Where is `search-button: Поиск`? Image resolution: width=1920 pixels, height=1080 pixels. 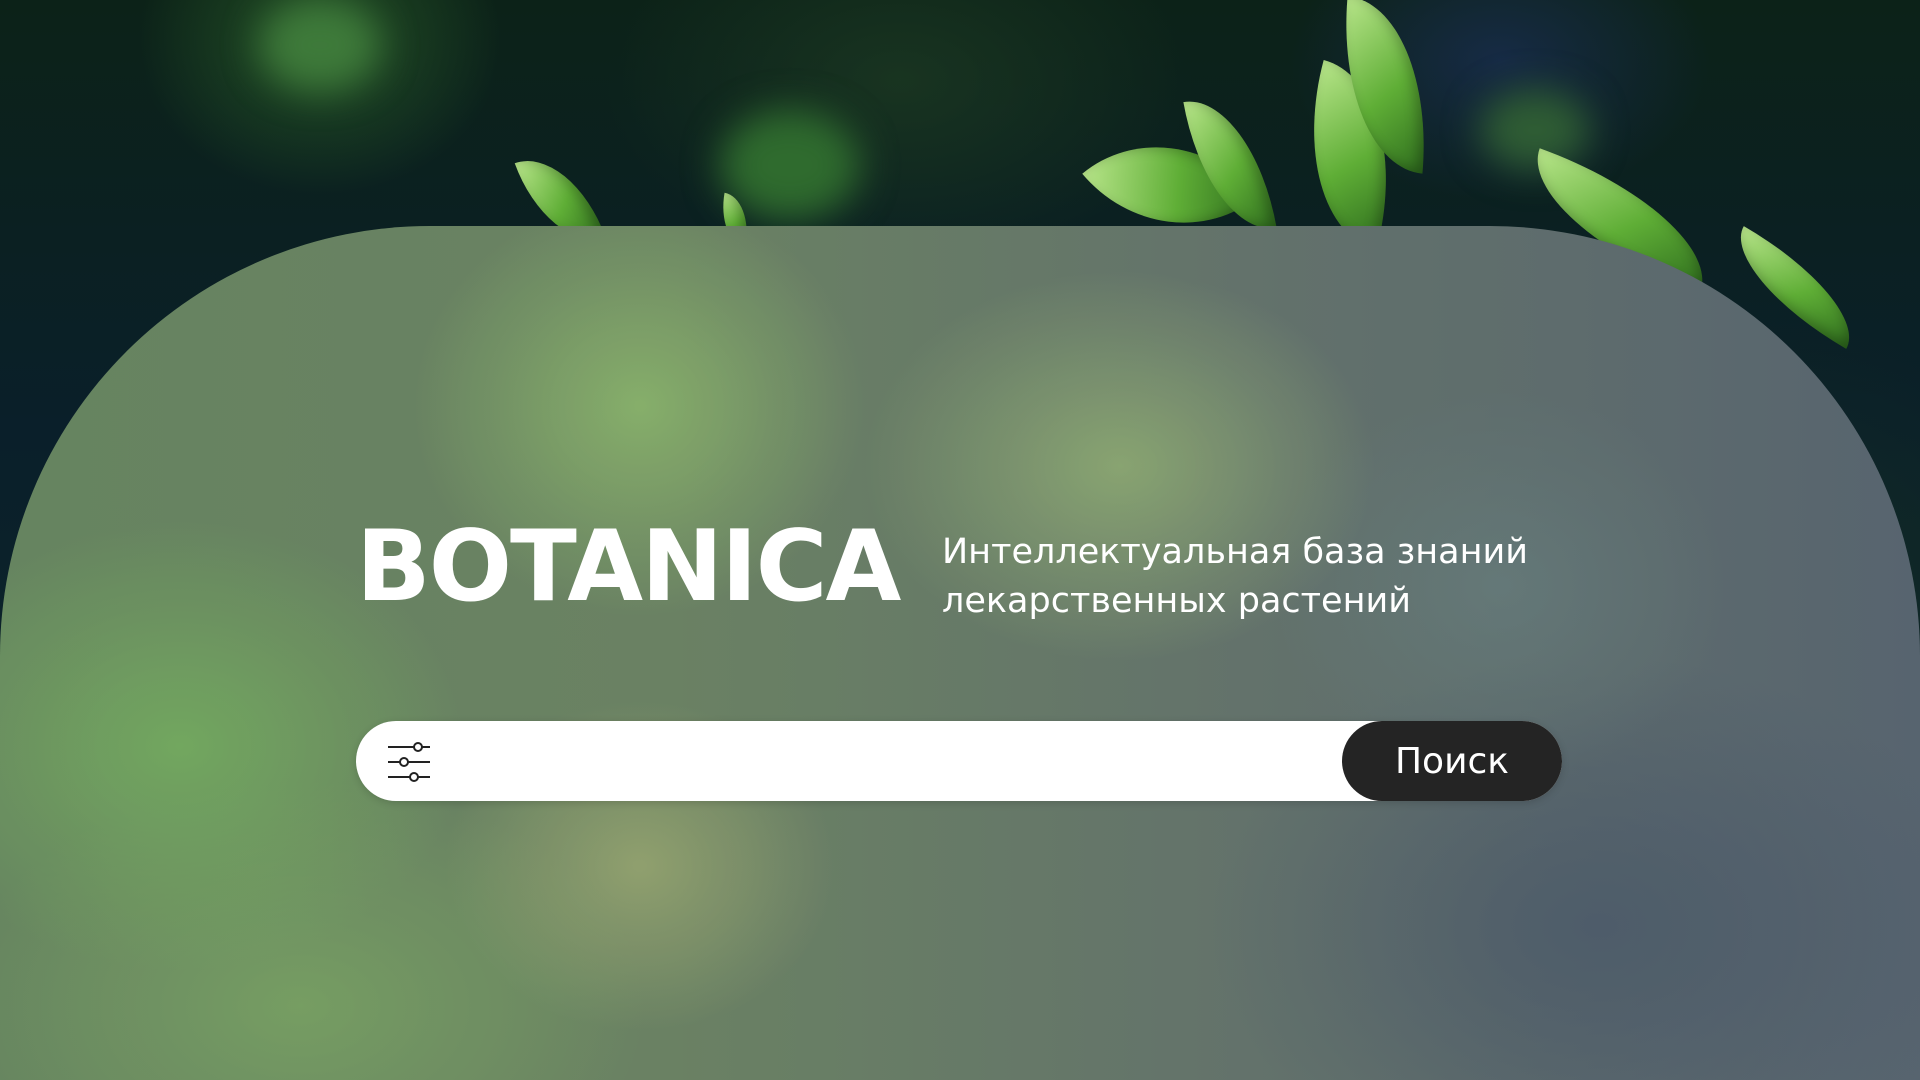
search-button: Поиск is located at coordinates (1452, 761).